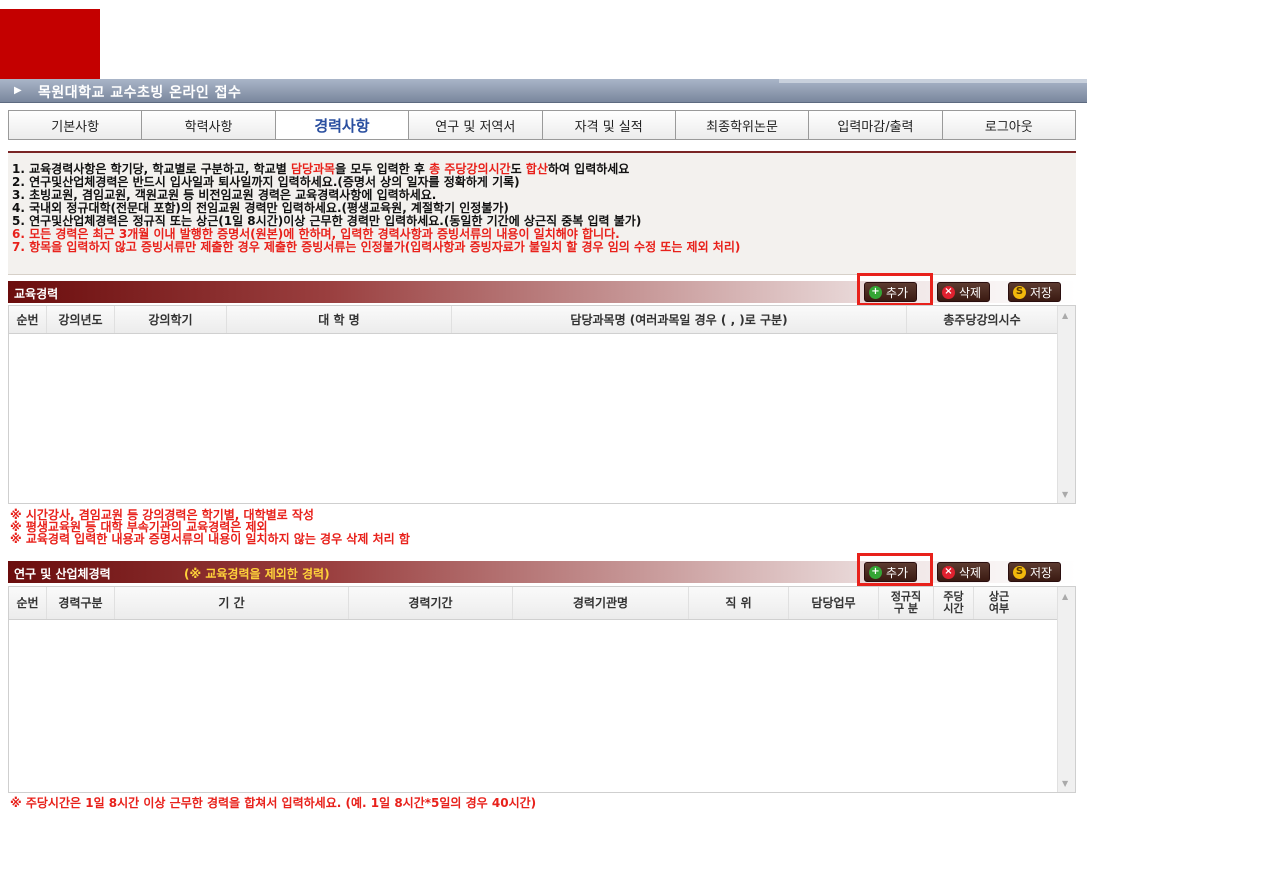 The width and height of the screenshot is (1263, 893). What do you see at coordinates (518, 169) in the screenshot?
I see `notice-text: 도` at bounding box center [518, 169].